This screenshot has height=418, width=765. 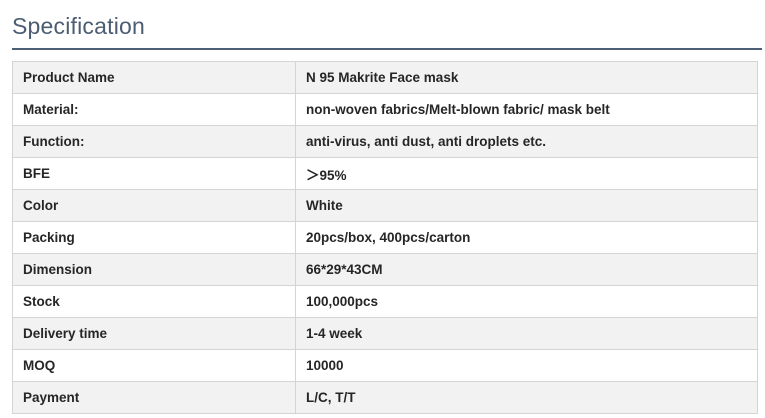 I want to click on row-label: Delivery time, so click(x=154, y=333).